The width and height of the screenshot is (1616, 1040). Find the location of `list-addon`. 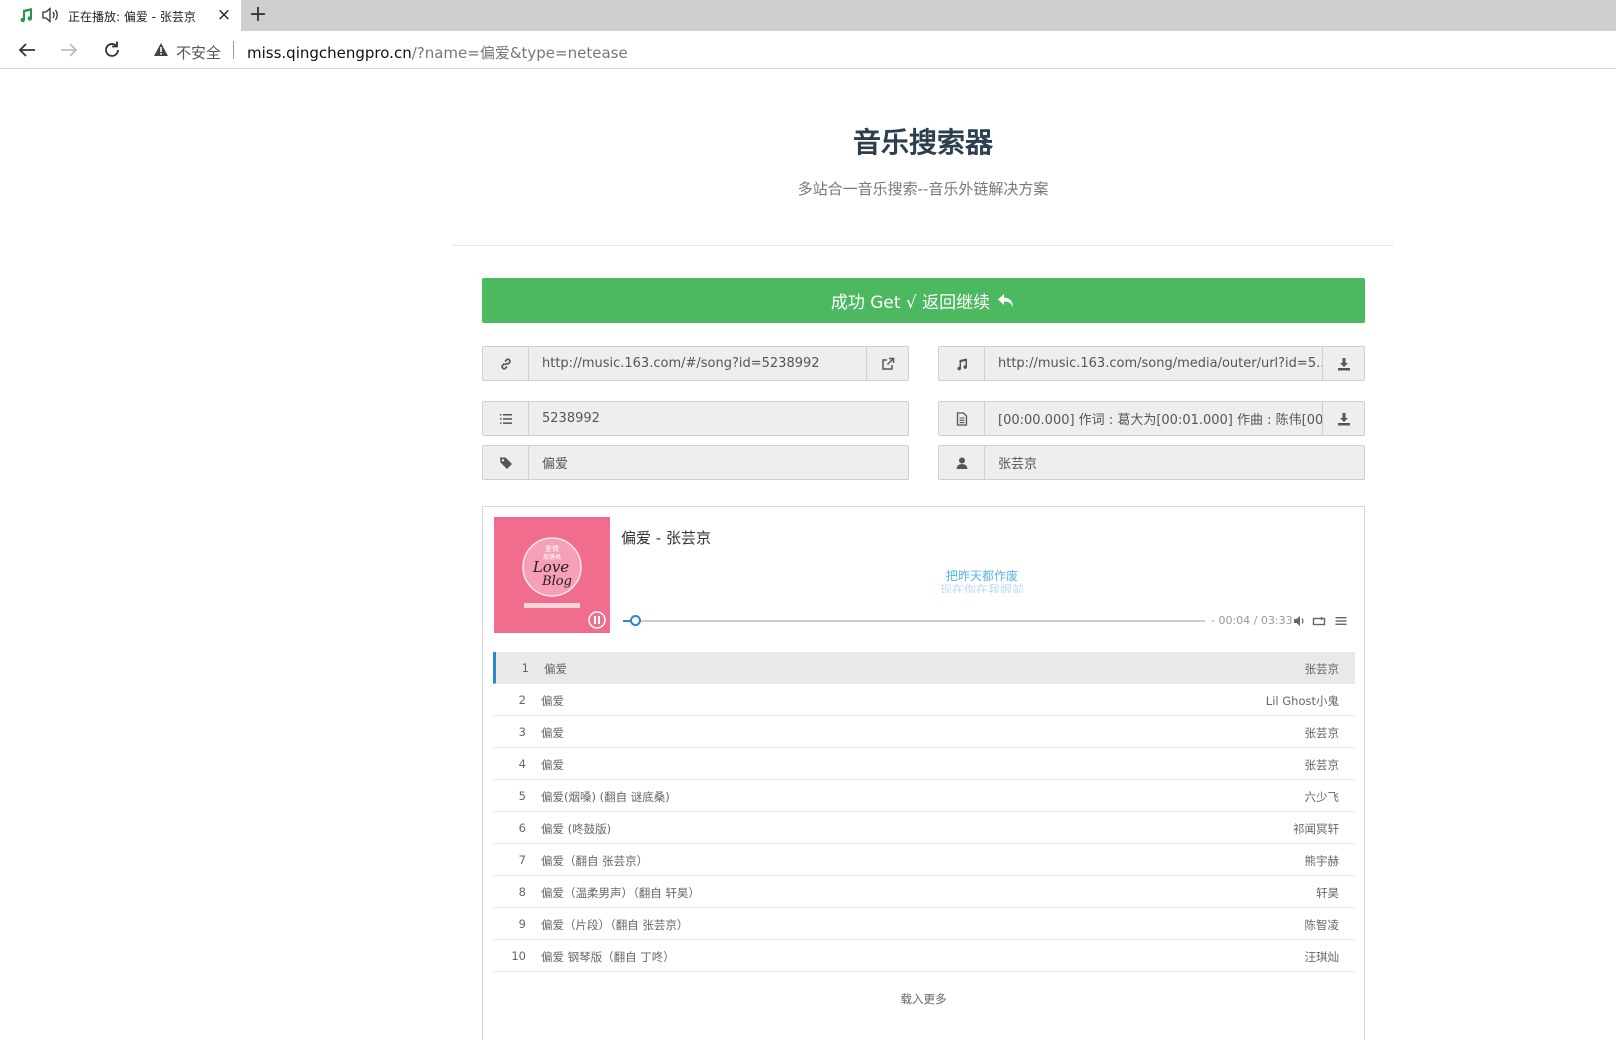

list-addon is located at coordinates (506, 418).